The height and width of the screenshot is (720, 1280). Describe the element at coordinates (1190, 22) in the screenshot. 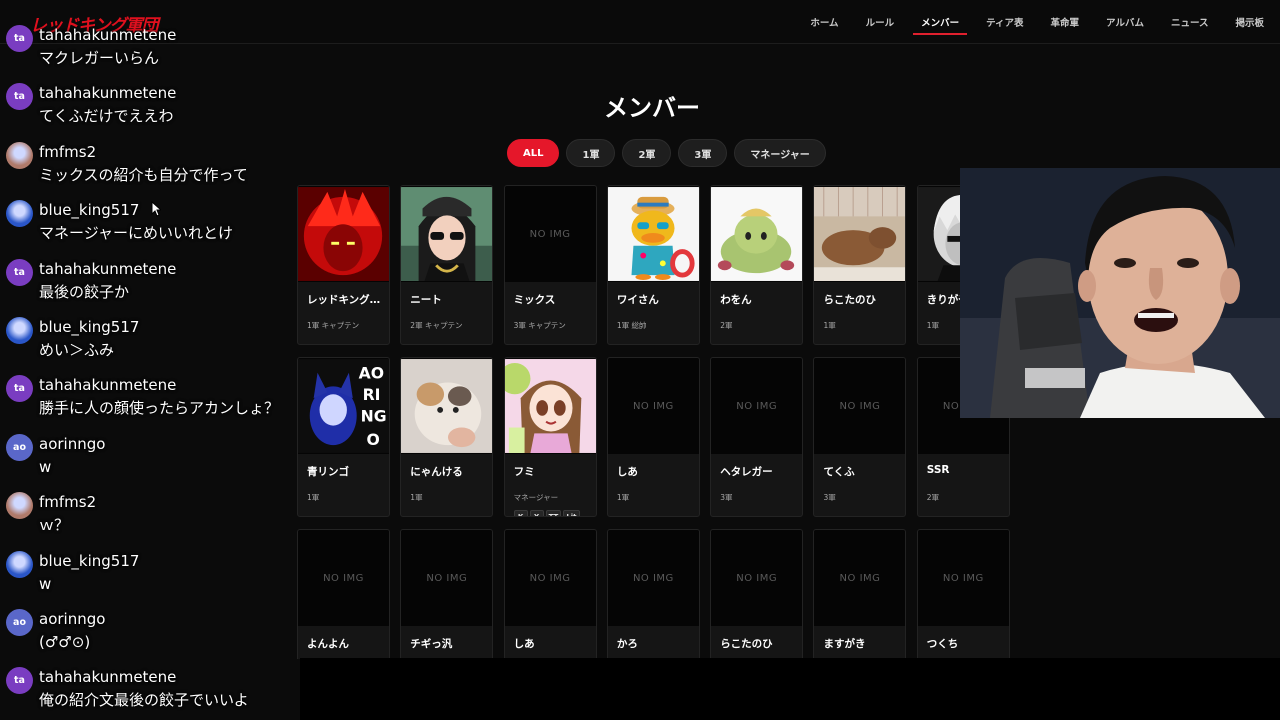

I see `nav-item-6: ニュース` at that location.